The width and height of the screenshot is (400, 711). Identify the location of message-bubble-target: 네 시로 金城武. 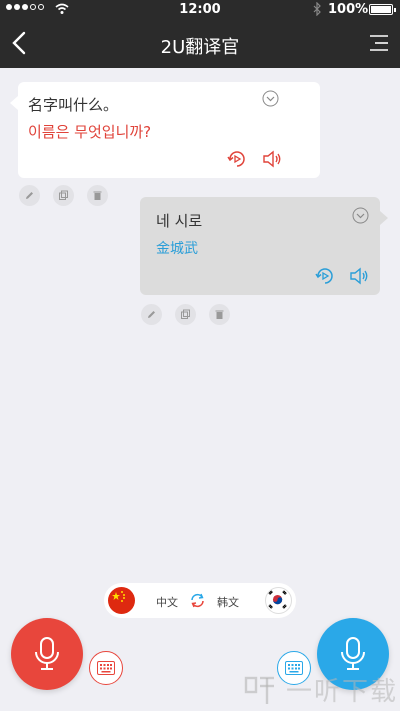
(264, 246).